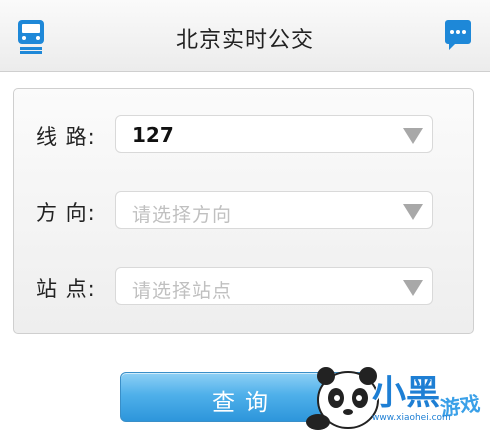  I want to click on direction-row: 方 向: 请选择方向, so click(243, 211).